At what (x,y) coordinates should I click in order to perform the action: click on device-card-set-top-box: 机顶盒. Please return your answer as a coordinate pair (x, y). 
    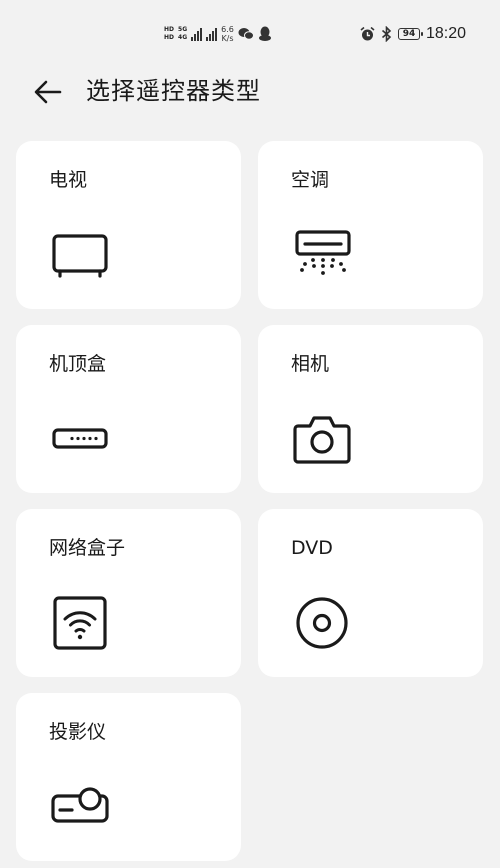
    Looking at the image, I should click on (128, 409).